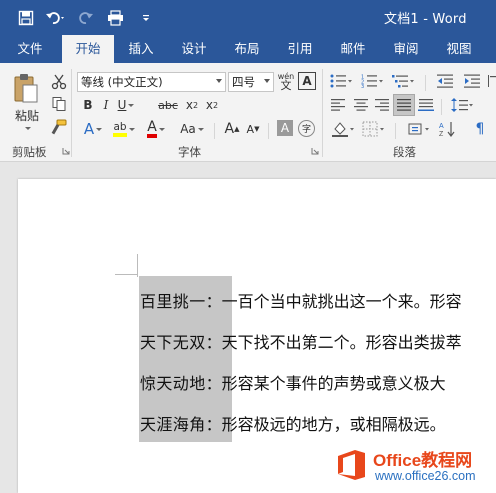 This screenshot has height=493, width=496. What do you see at coordinates (106, 105) in the screenshot?
I see `italic-button: I` at bounding box center [106, 105].